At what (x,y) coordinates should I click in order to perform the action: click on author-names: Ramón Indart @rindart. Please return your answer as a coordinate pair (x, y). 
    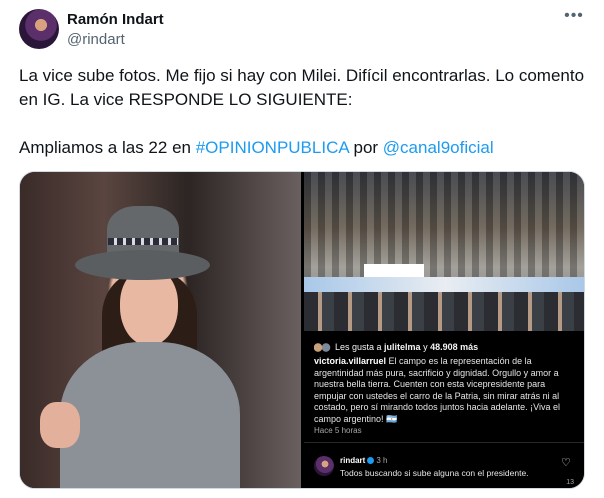
    Looking at the image, I should click on (115, 29).